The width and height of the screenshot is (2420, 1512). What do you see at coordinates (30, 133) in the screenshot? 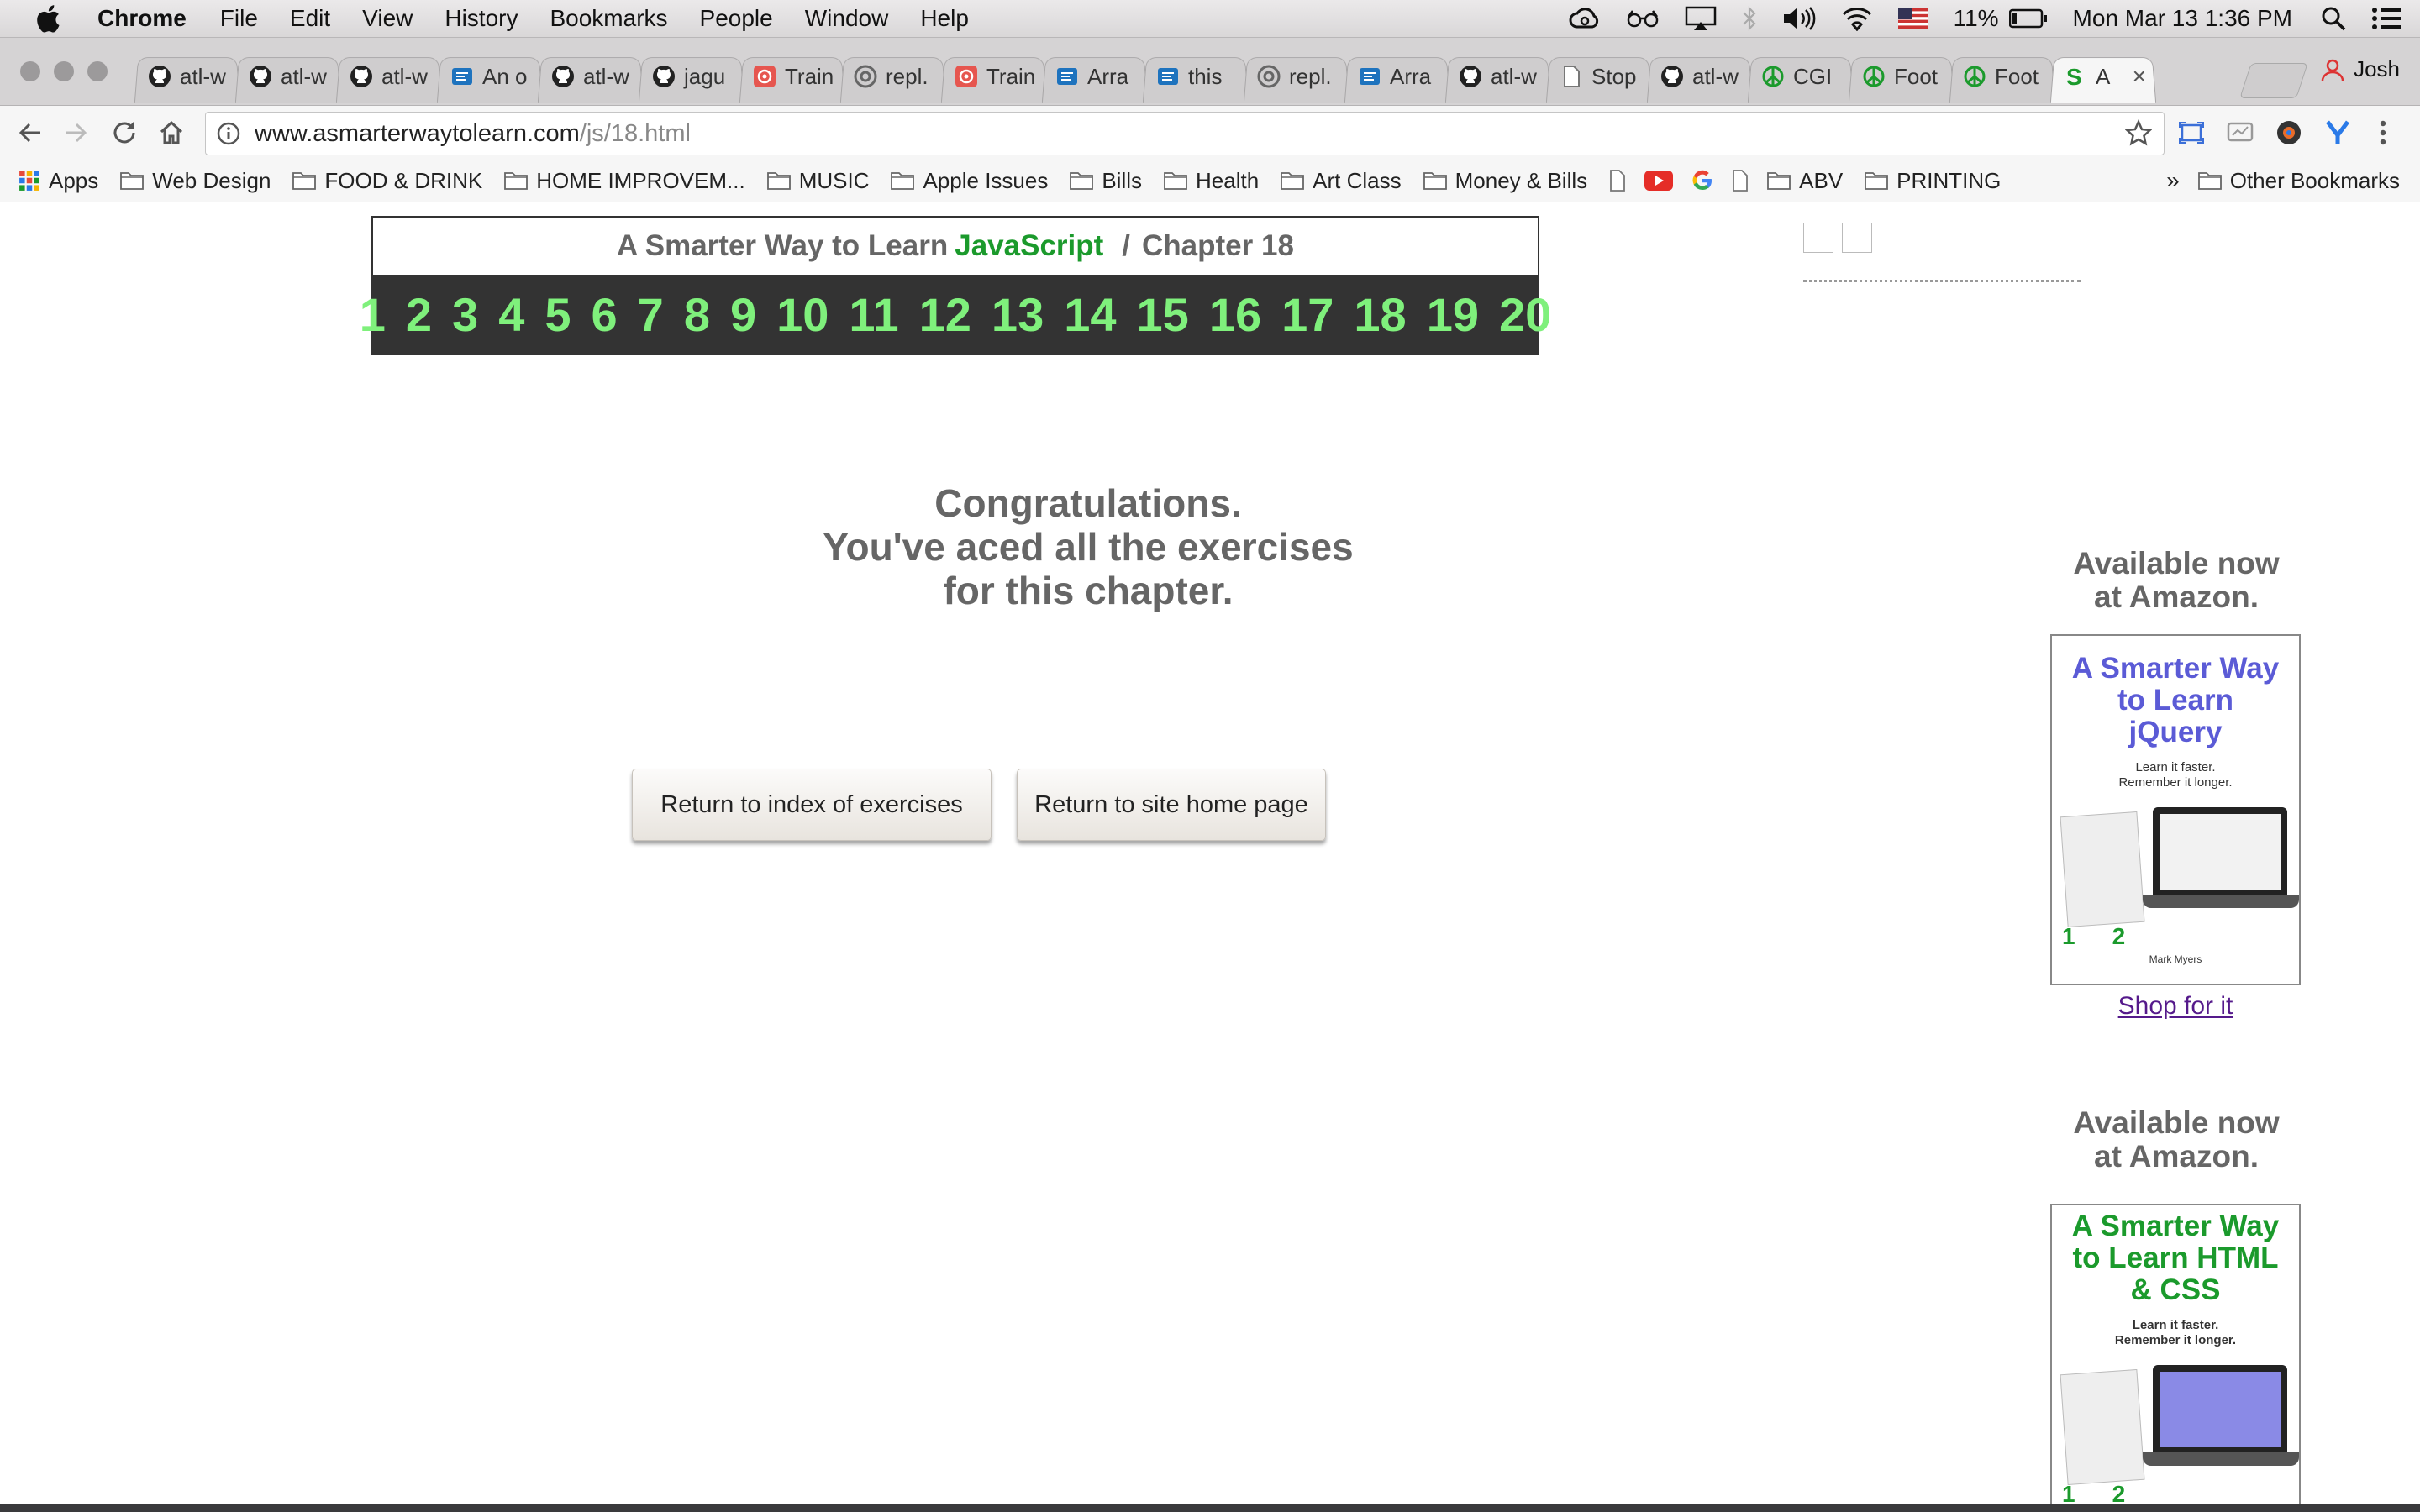
I see `back-button` at bounding box center [30, 133].